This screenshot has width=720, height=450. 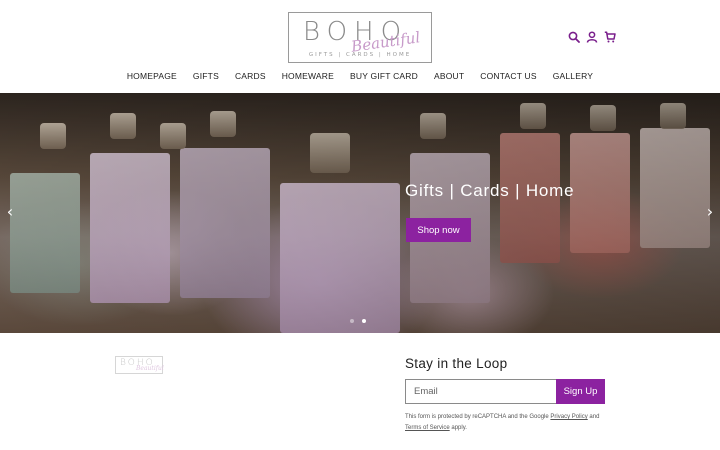 What do you see at coordinates (360, 55) in the screenshot?
I see `logo-tagline: GIFTS | CARDS | HOME` at bounding box center [360, 55].